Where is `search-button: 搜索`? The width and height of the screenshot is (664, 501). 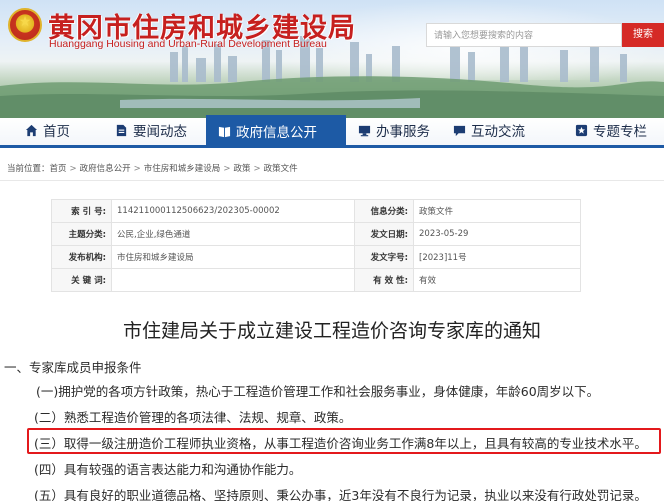
search-button: 搜索 is located at coordinates (643, 35).